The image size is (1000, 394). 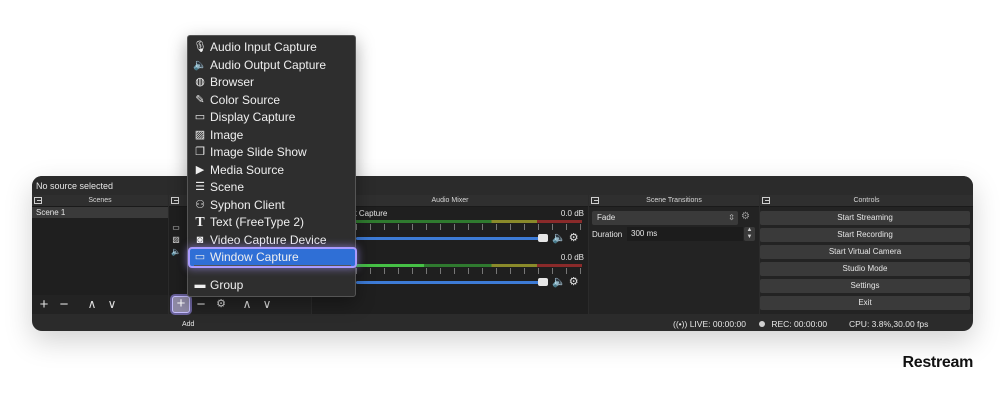 I want to click on play-icon: ▶, so click(x=200, y=170).